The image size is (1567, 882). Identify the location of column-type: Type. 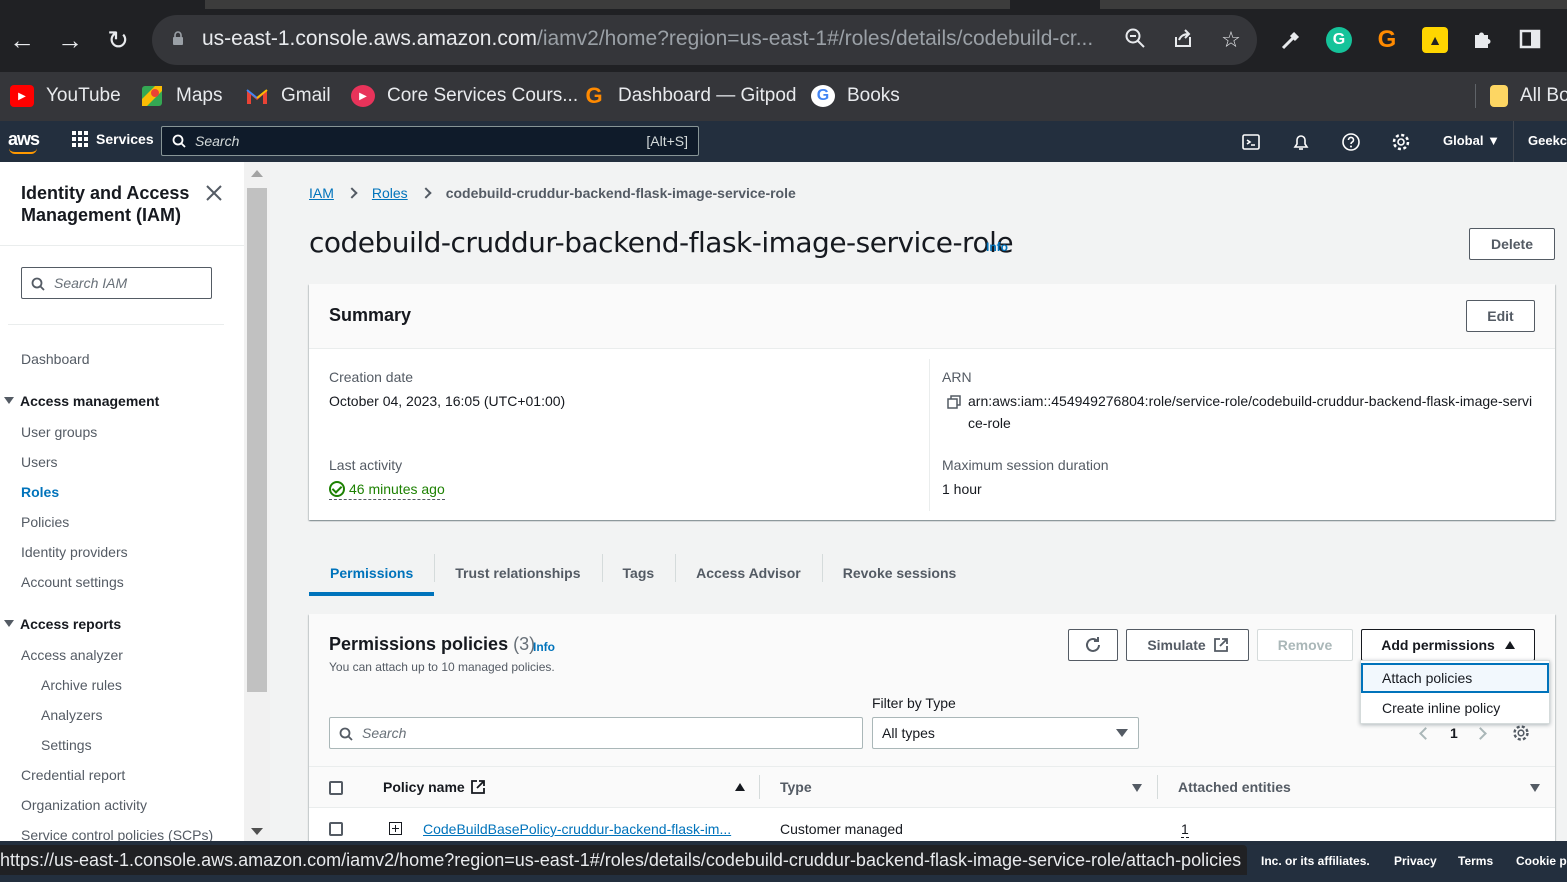
(796, 787).